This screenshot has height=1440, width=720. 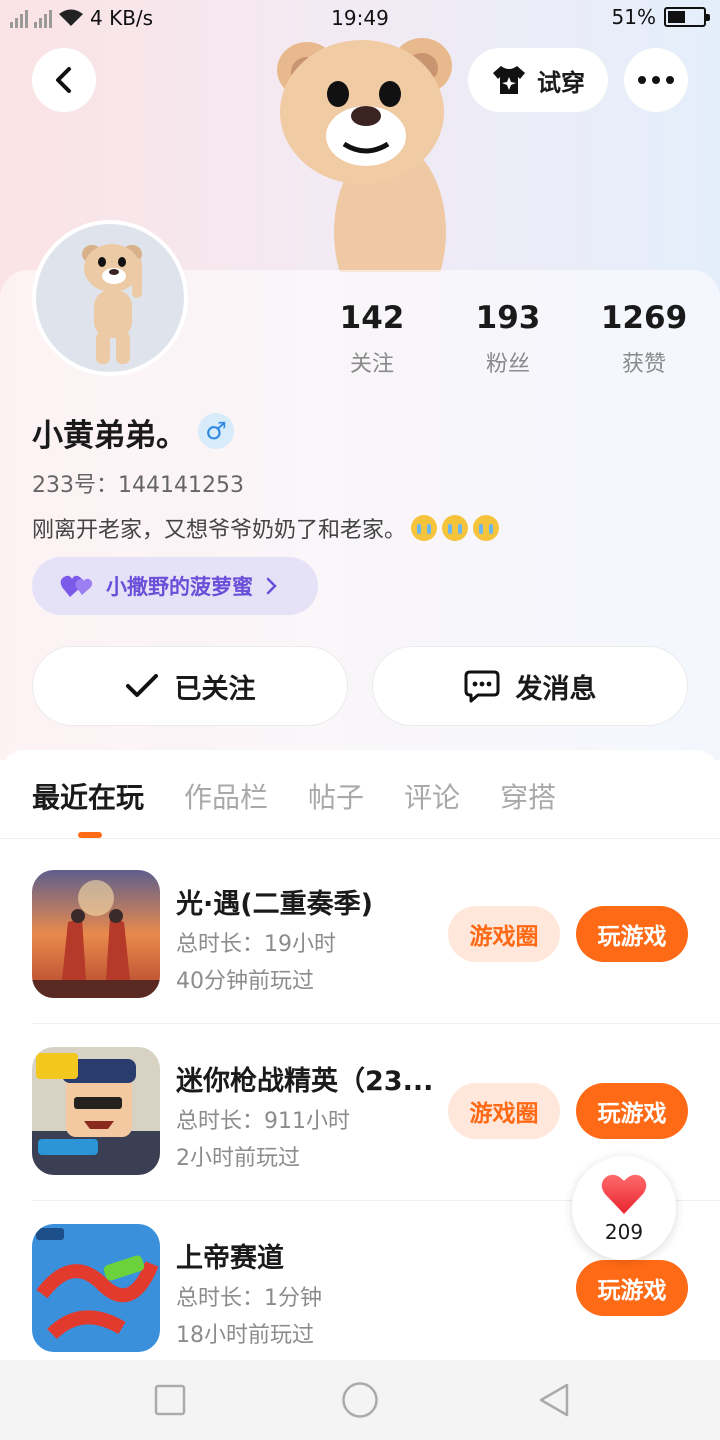 What do you see at coordinates (507, 364) in the screenshot?
I see `followers-label: 粉丝` at bounding box center [507, 364].